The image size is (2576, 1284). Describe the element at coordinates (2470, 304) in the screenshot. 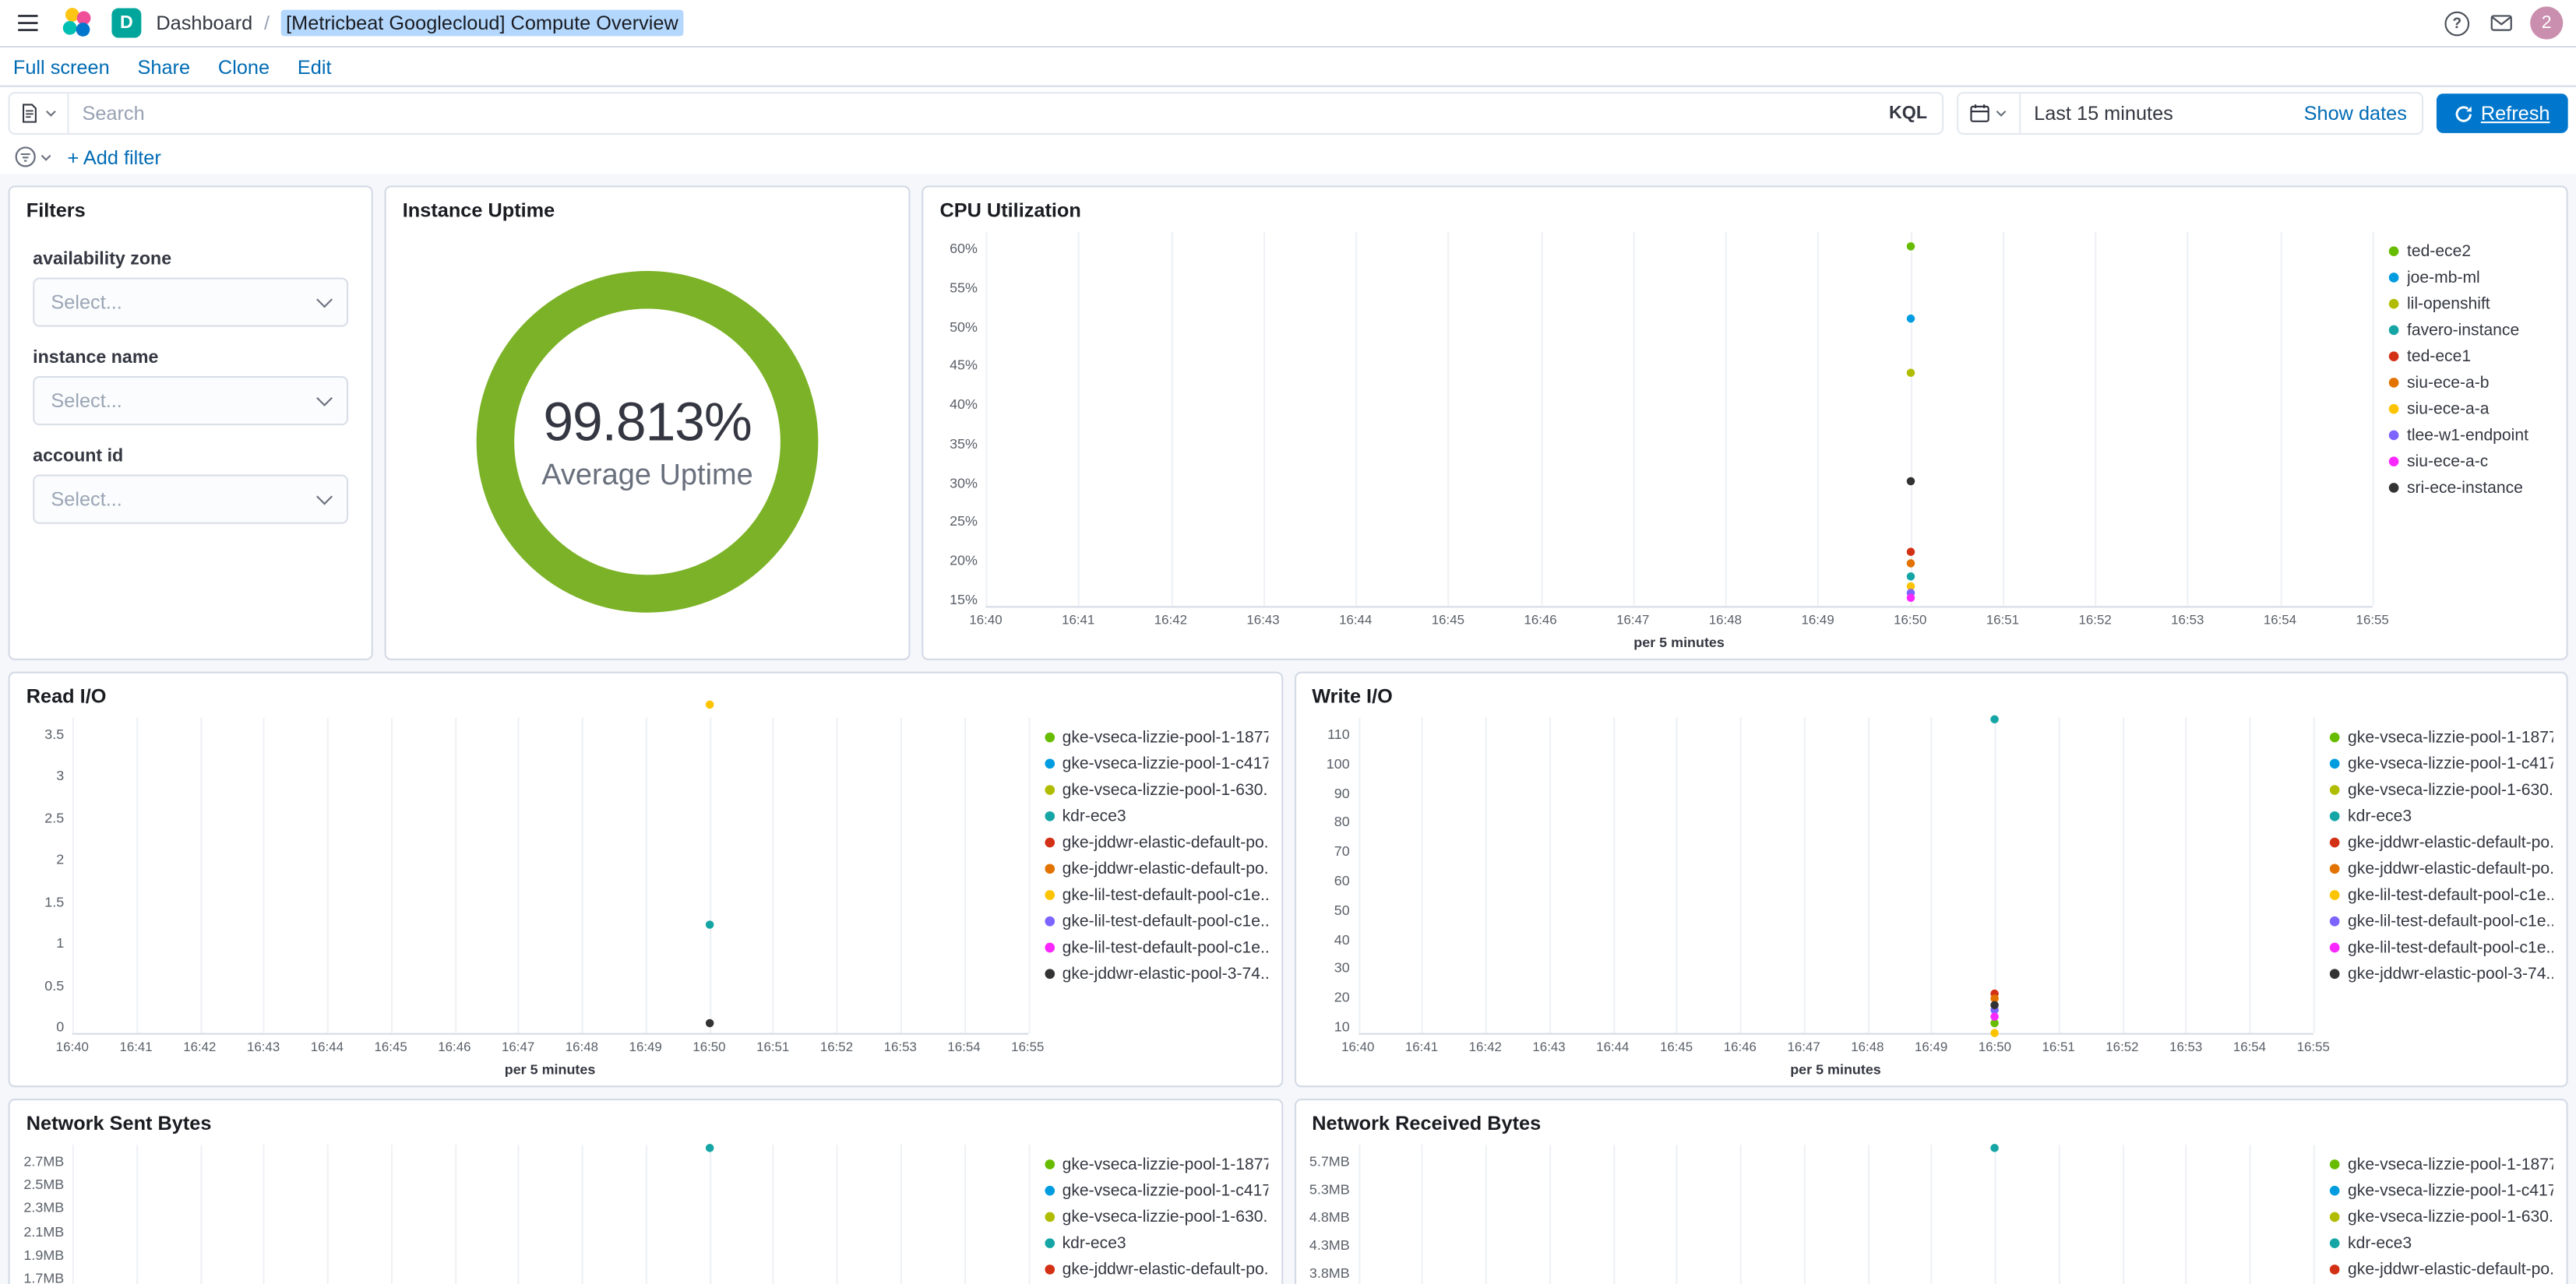

I see `legend-item: lil-openshift` at that location.